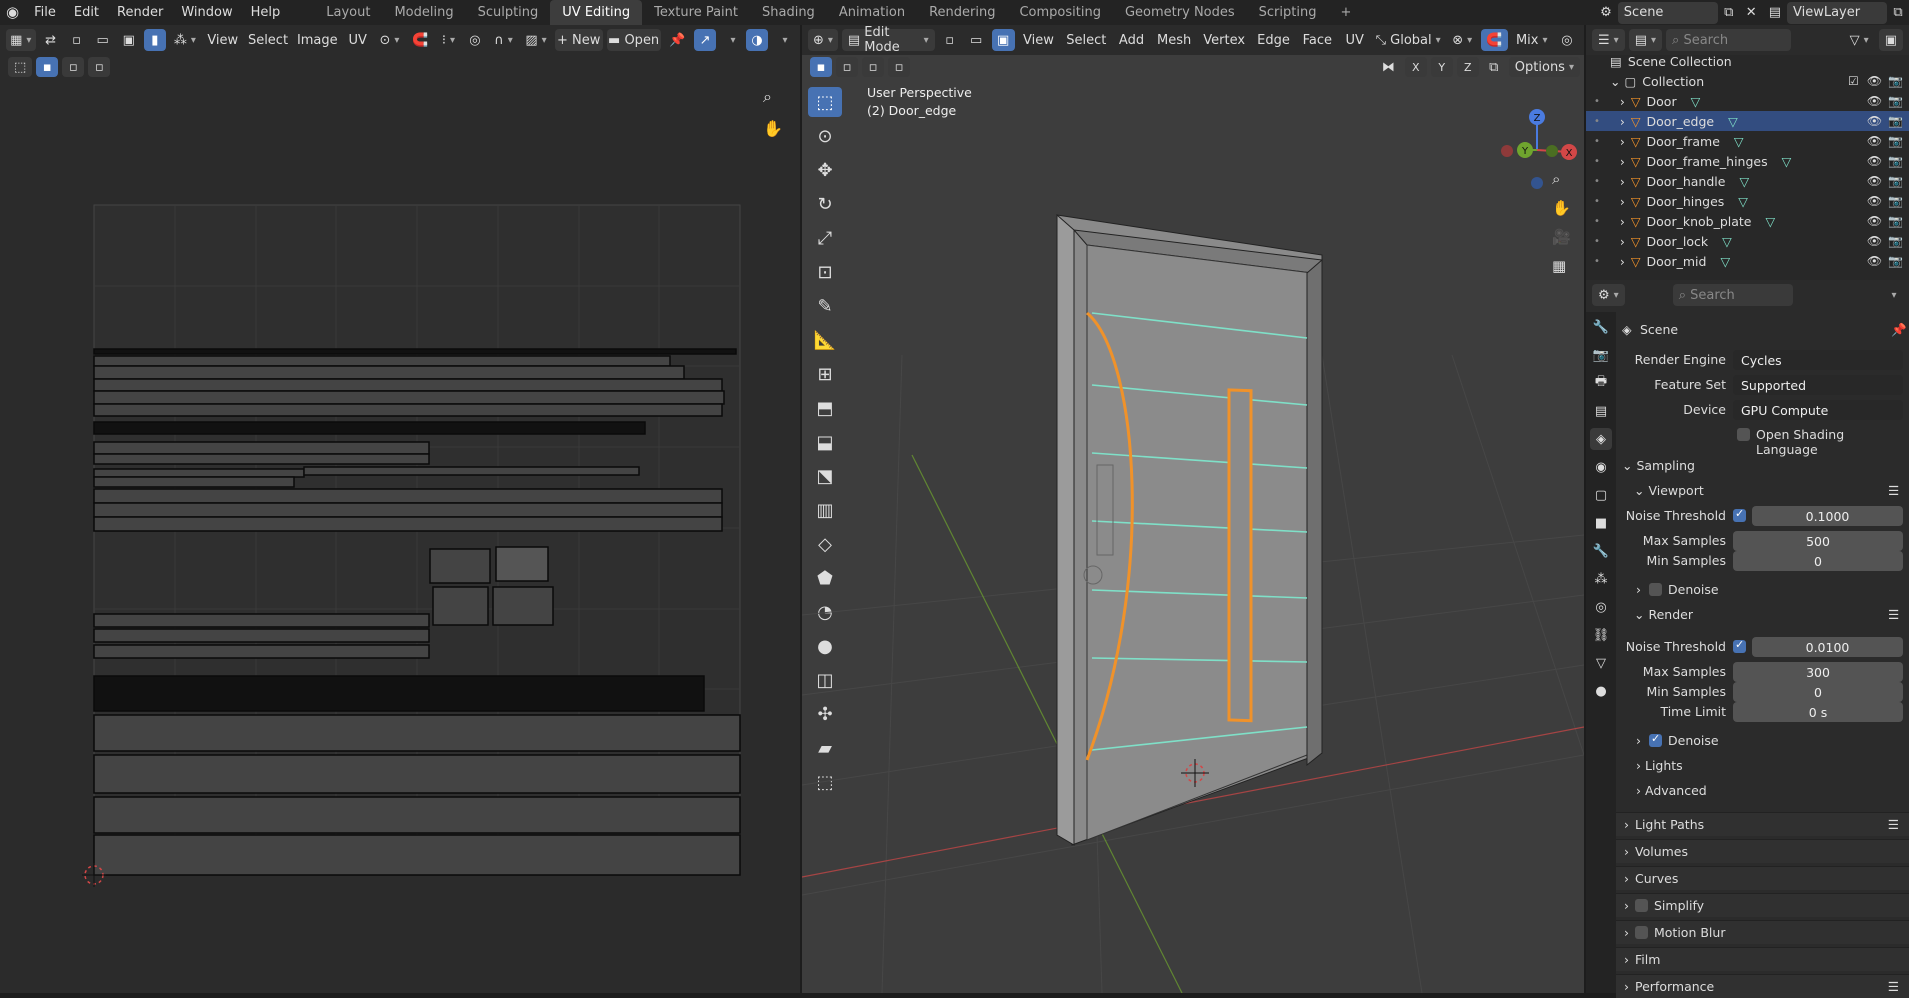  I want to click on tab-rendering: Rendering, so click(962, 12).